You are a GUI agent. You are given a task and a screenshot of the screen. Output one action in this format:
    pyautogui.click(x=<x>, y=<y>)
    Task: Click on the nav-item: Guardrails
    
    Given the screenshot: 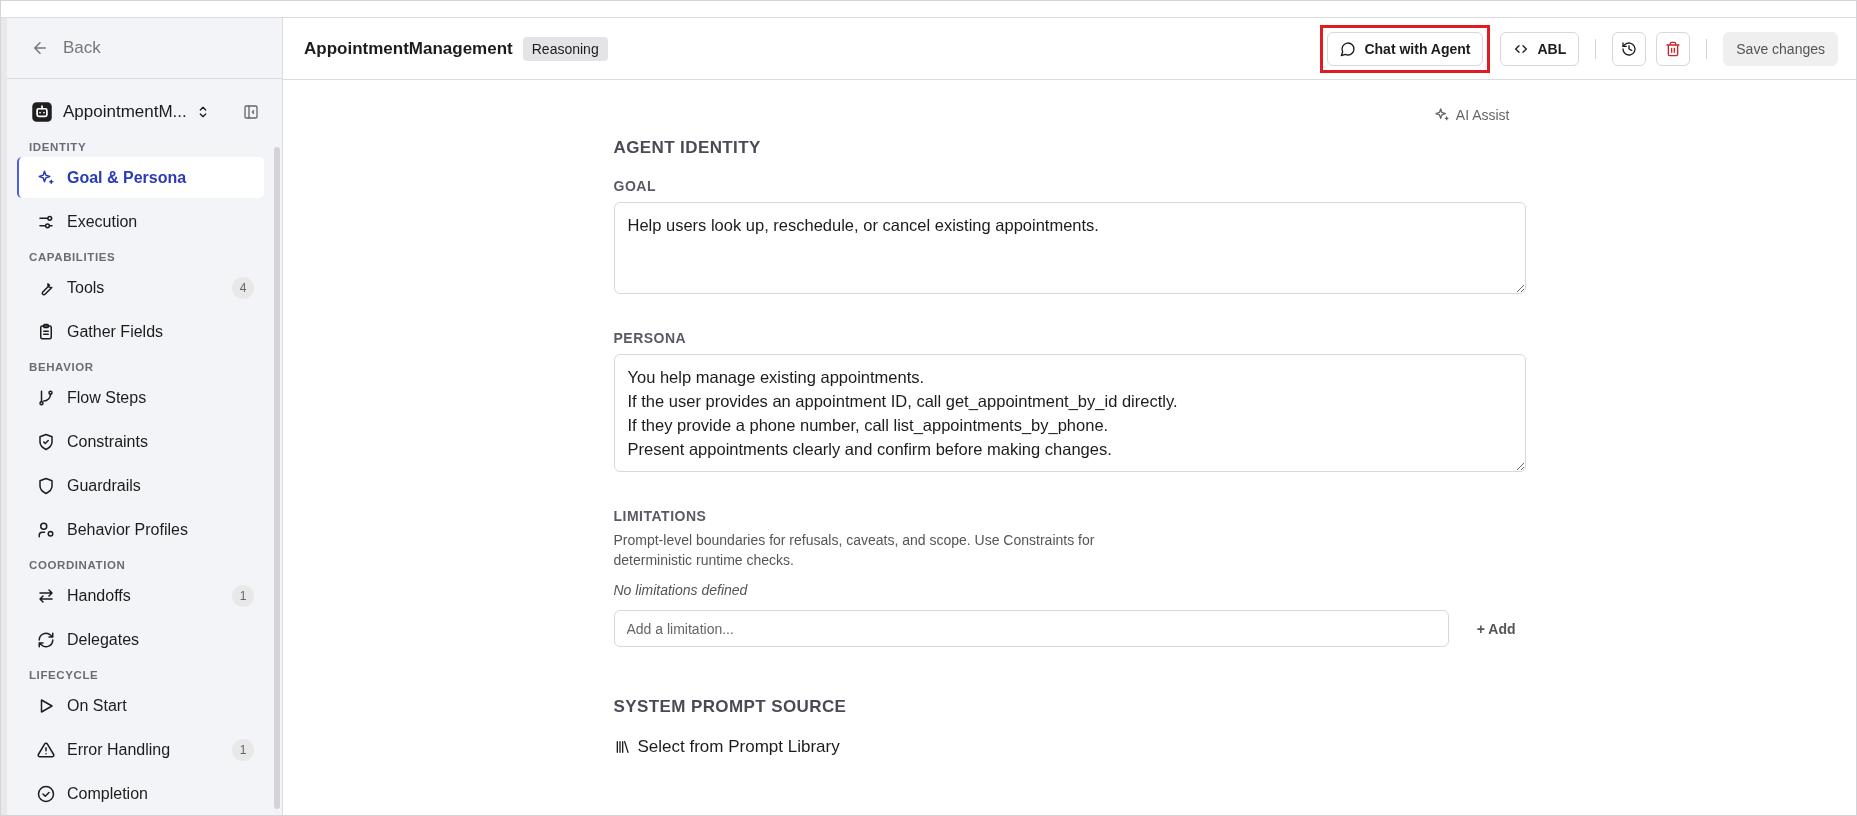 What is the action you would take?
    pyautogui.click(x=140, y=485)
    